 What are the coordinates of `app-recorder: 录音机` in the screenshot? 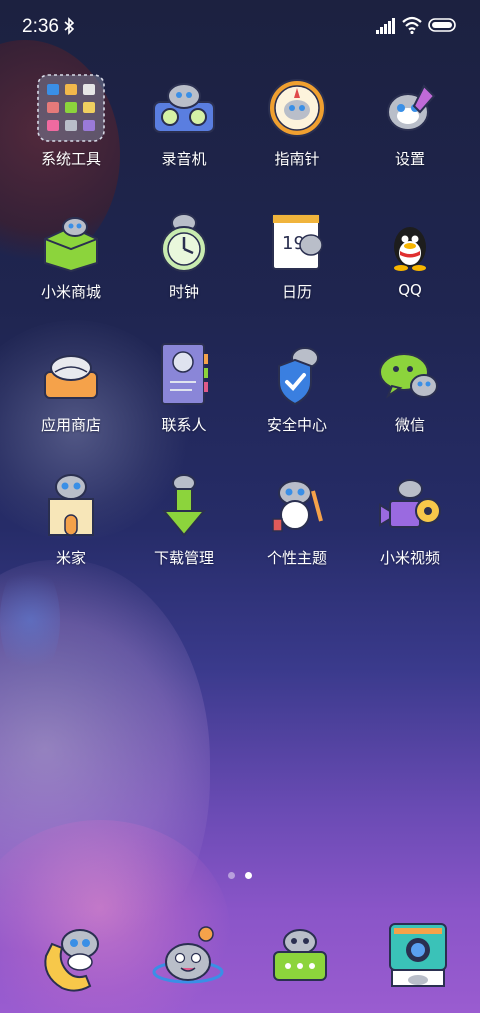 It's located at (184, 132).